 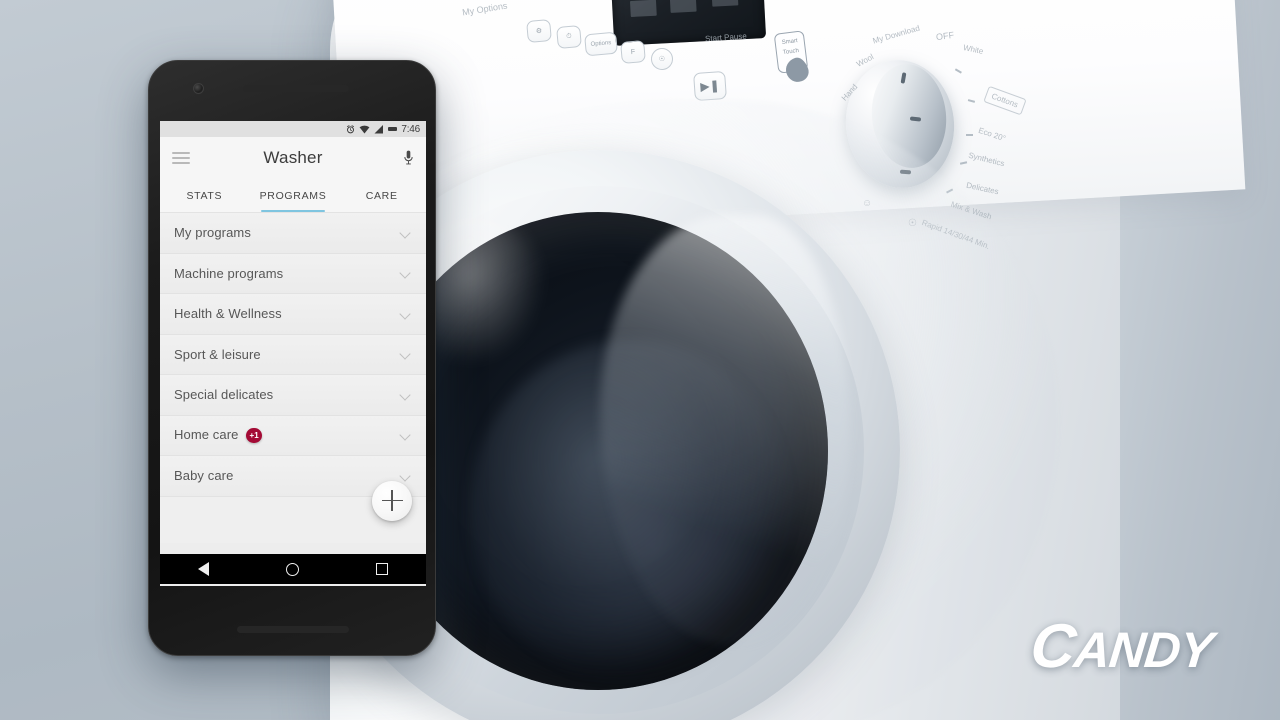 I want to click on status-badge: +1, so click(x=254, y=436).